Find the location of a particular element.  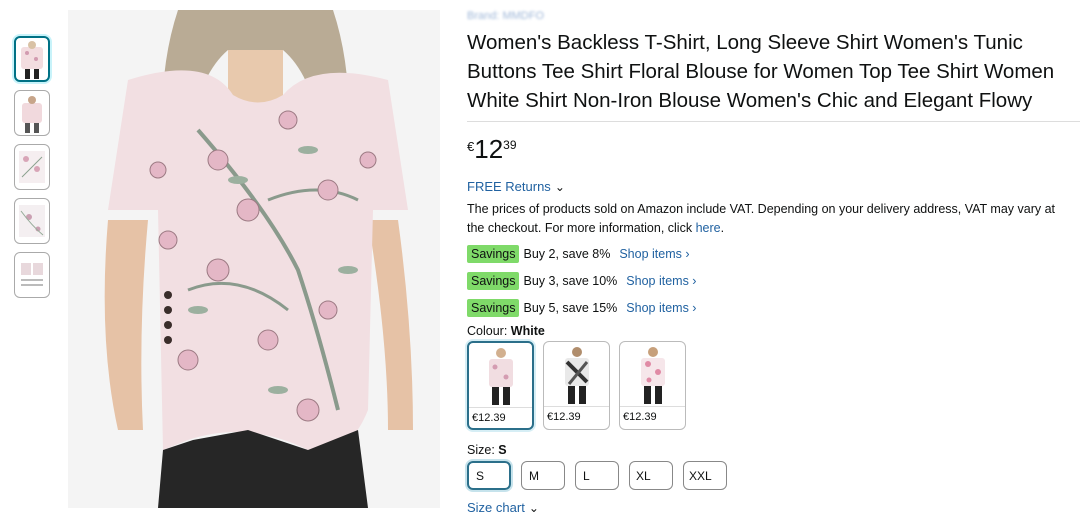

colour-swatch-white: €12.39 is located at coordinates (500, 385).